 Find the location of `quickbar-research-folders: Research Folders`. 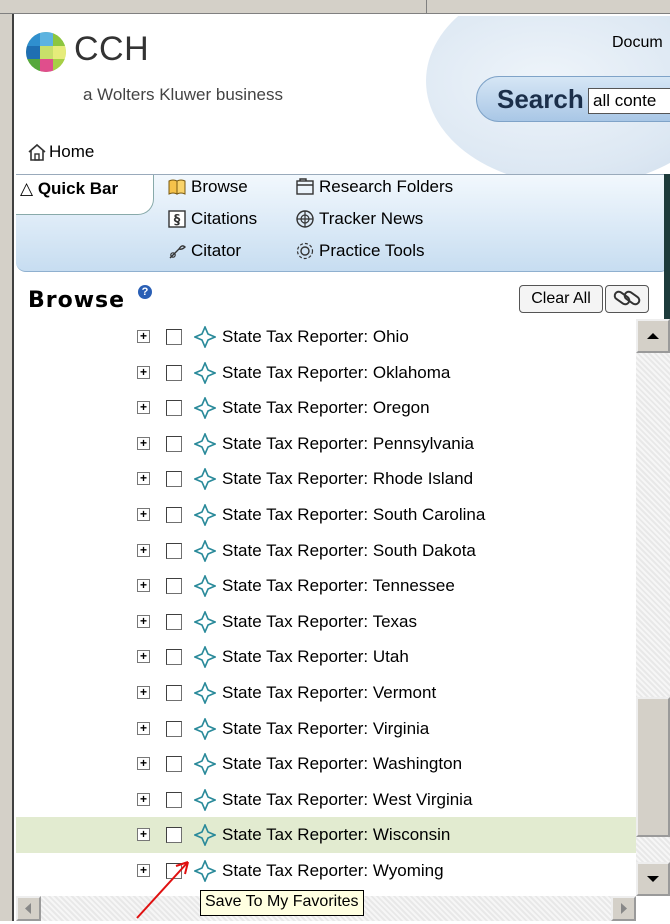

quickbar-research-folders: Research Folders is located at coordinates (374, 187).